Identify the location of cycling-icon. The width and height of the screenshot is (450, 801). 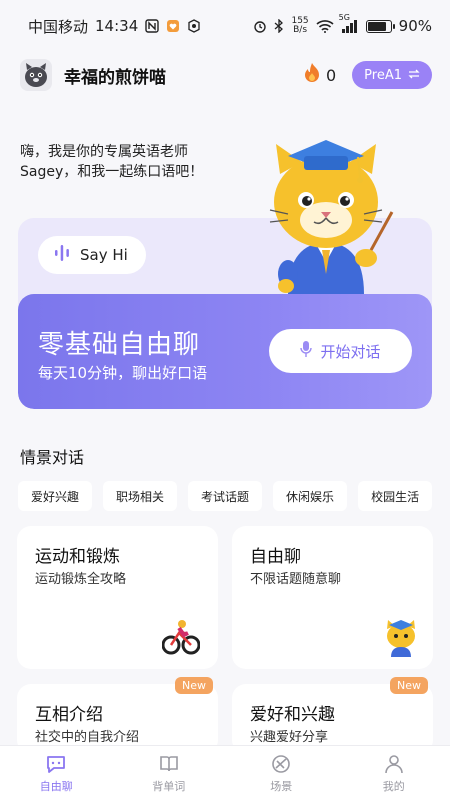
(181, 637).